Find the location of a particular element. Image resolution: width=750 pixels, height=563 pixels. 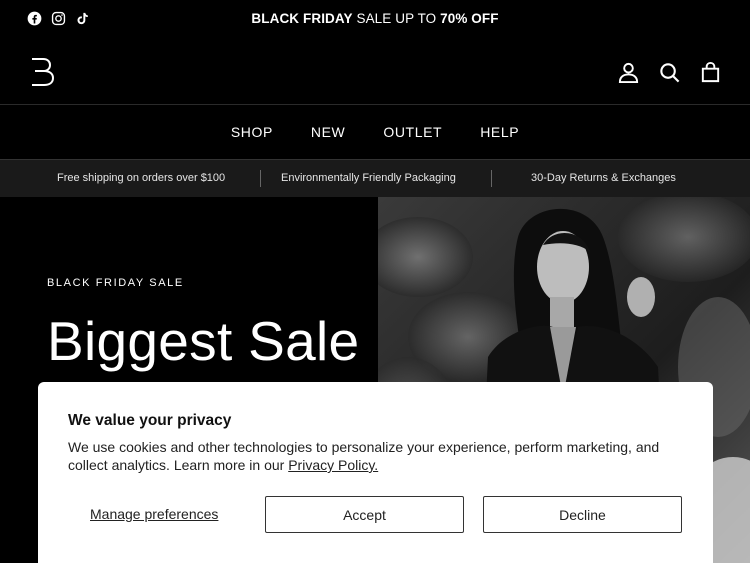

promo-bold-percent: 70% OFF is located at coordinates (469, 18).